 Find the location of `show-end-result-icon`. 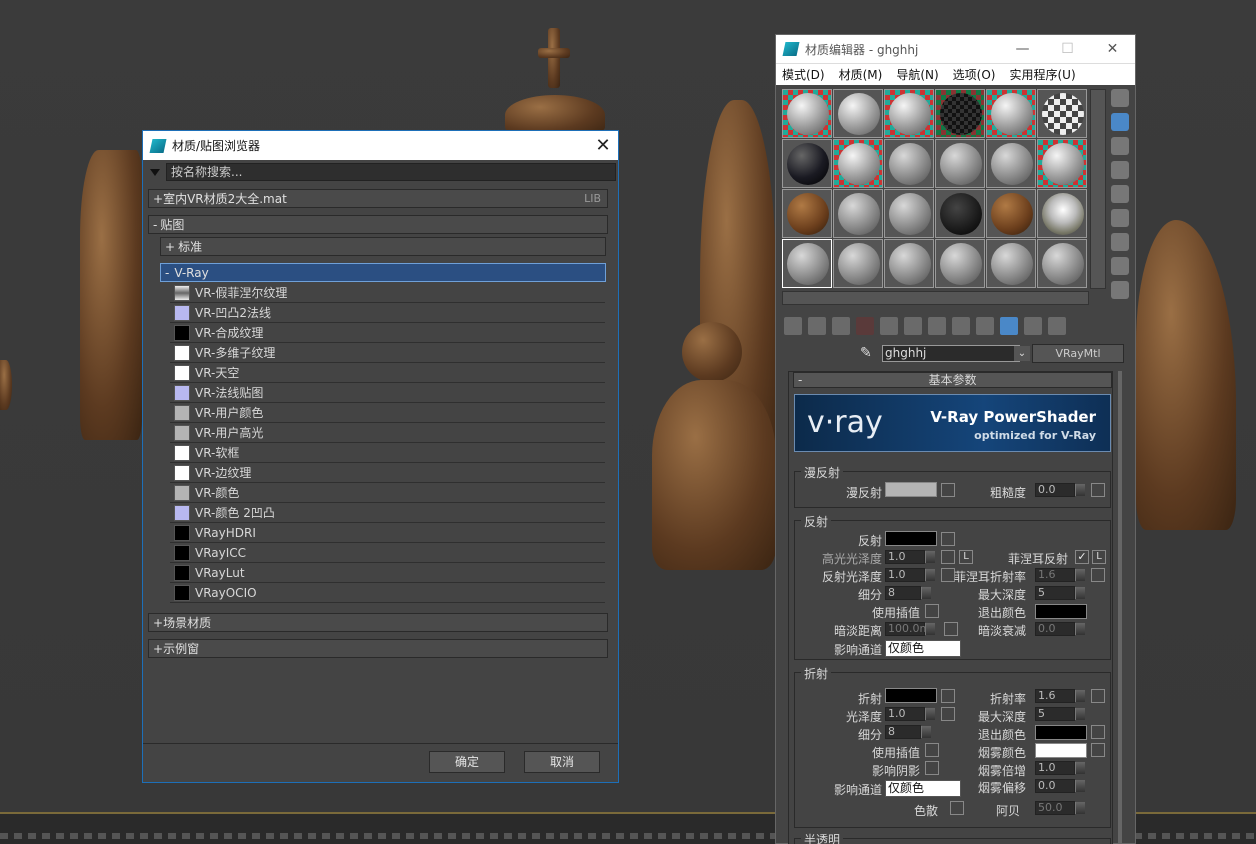

show-end-result-icon is located at coordinates (1009, 326).